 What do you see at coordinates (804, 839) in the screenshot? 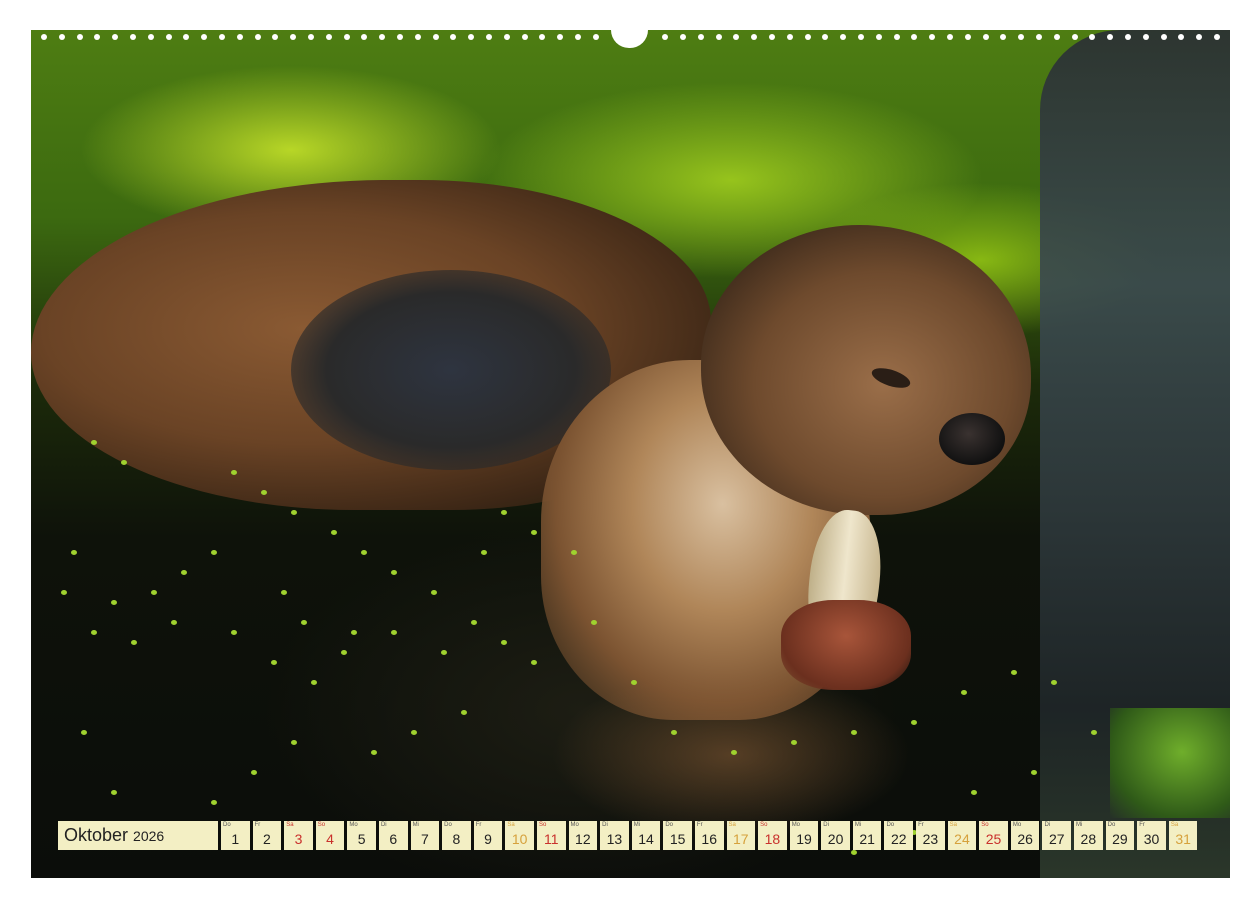
I see `day-number: 19` at bounding box center [804, 839].